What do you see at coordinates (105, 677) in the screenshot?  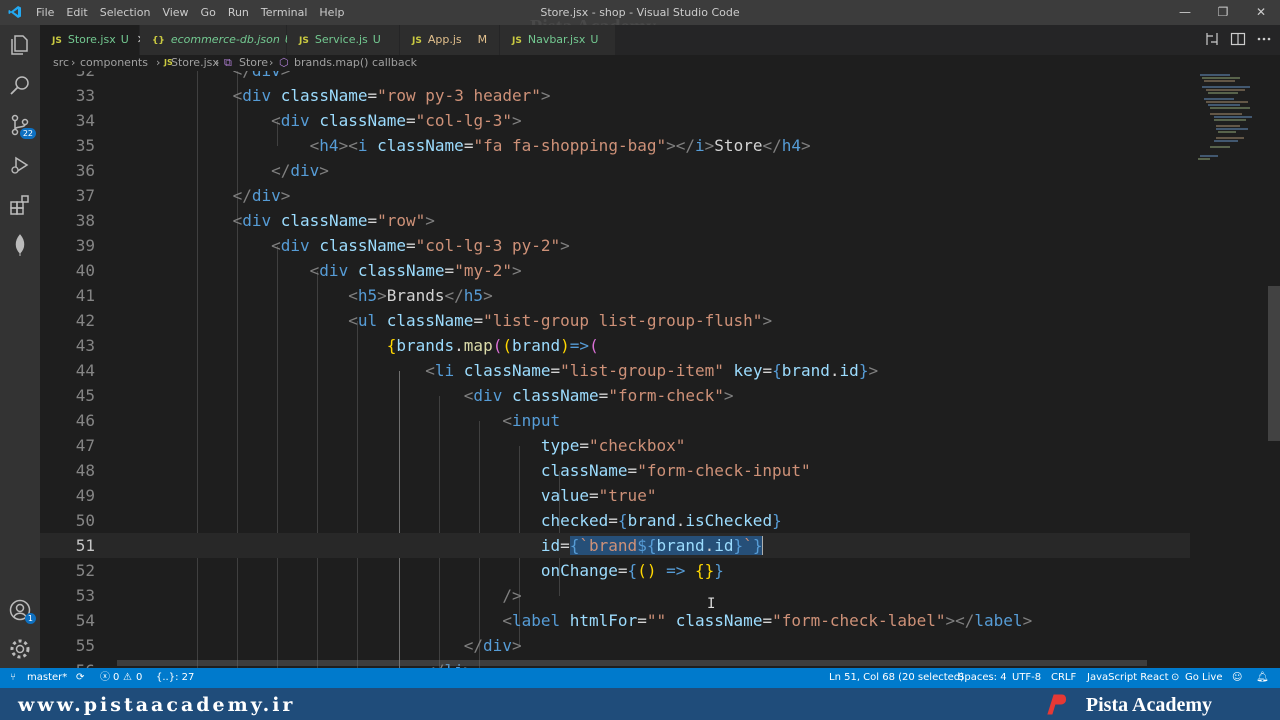 I see `error-icon: ⓧ` at bounding box center [105, 677].